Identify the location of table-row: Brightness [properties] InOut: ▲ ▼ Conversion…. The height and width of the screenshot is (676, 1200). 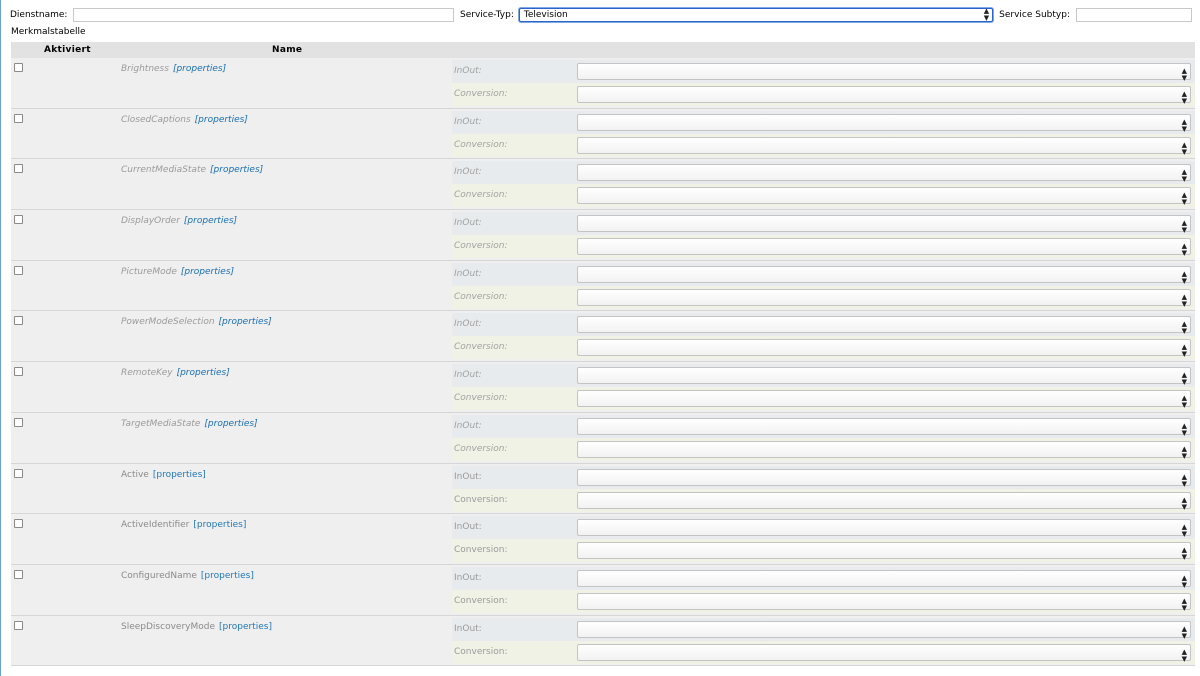
(603, 83).